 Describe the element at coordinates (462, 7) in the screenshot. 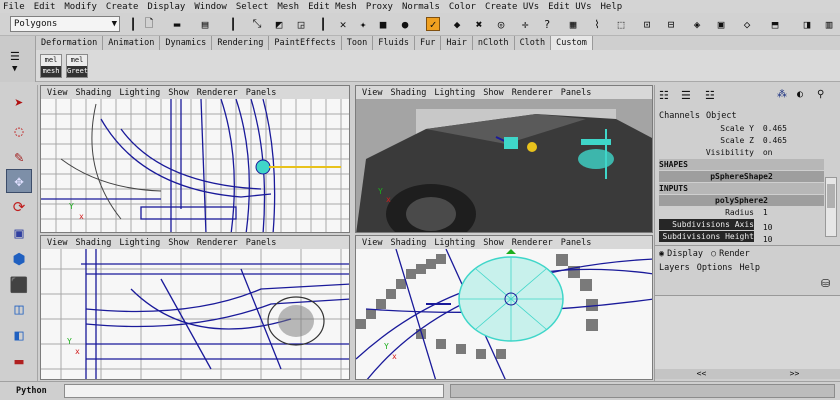

I see `menu-color: Color` at that location.